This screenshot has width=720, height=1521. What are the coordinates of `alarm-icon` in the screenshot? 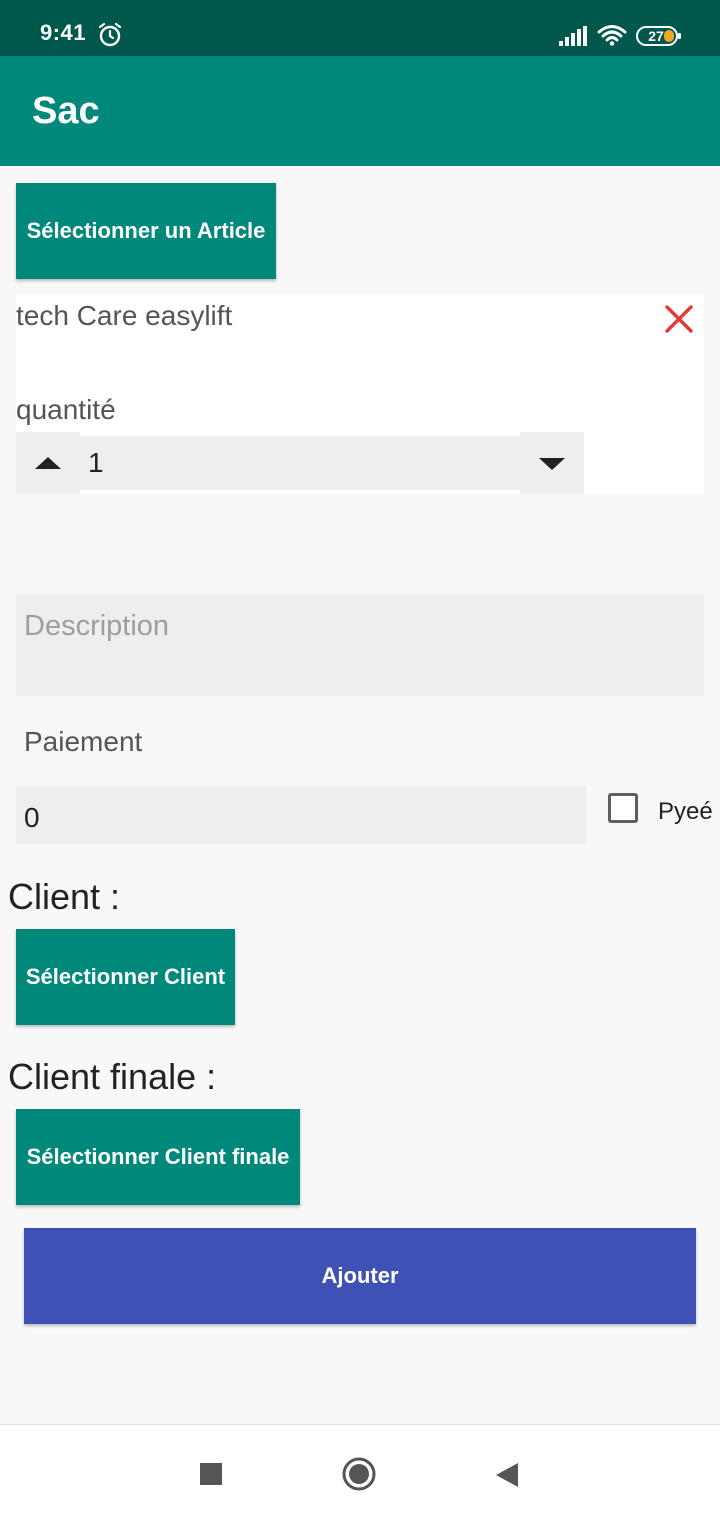 It's located at (110, 34).